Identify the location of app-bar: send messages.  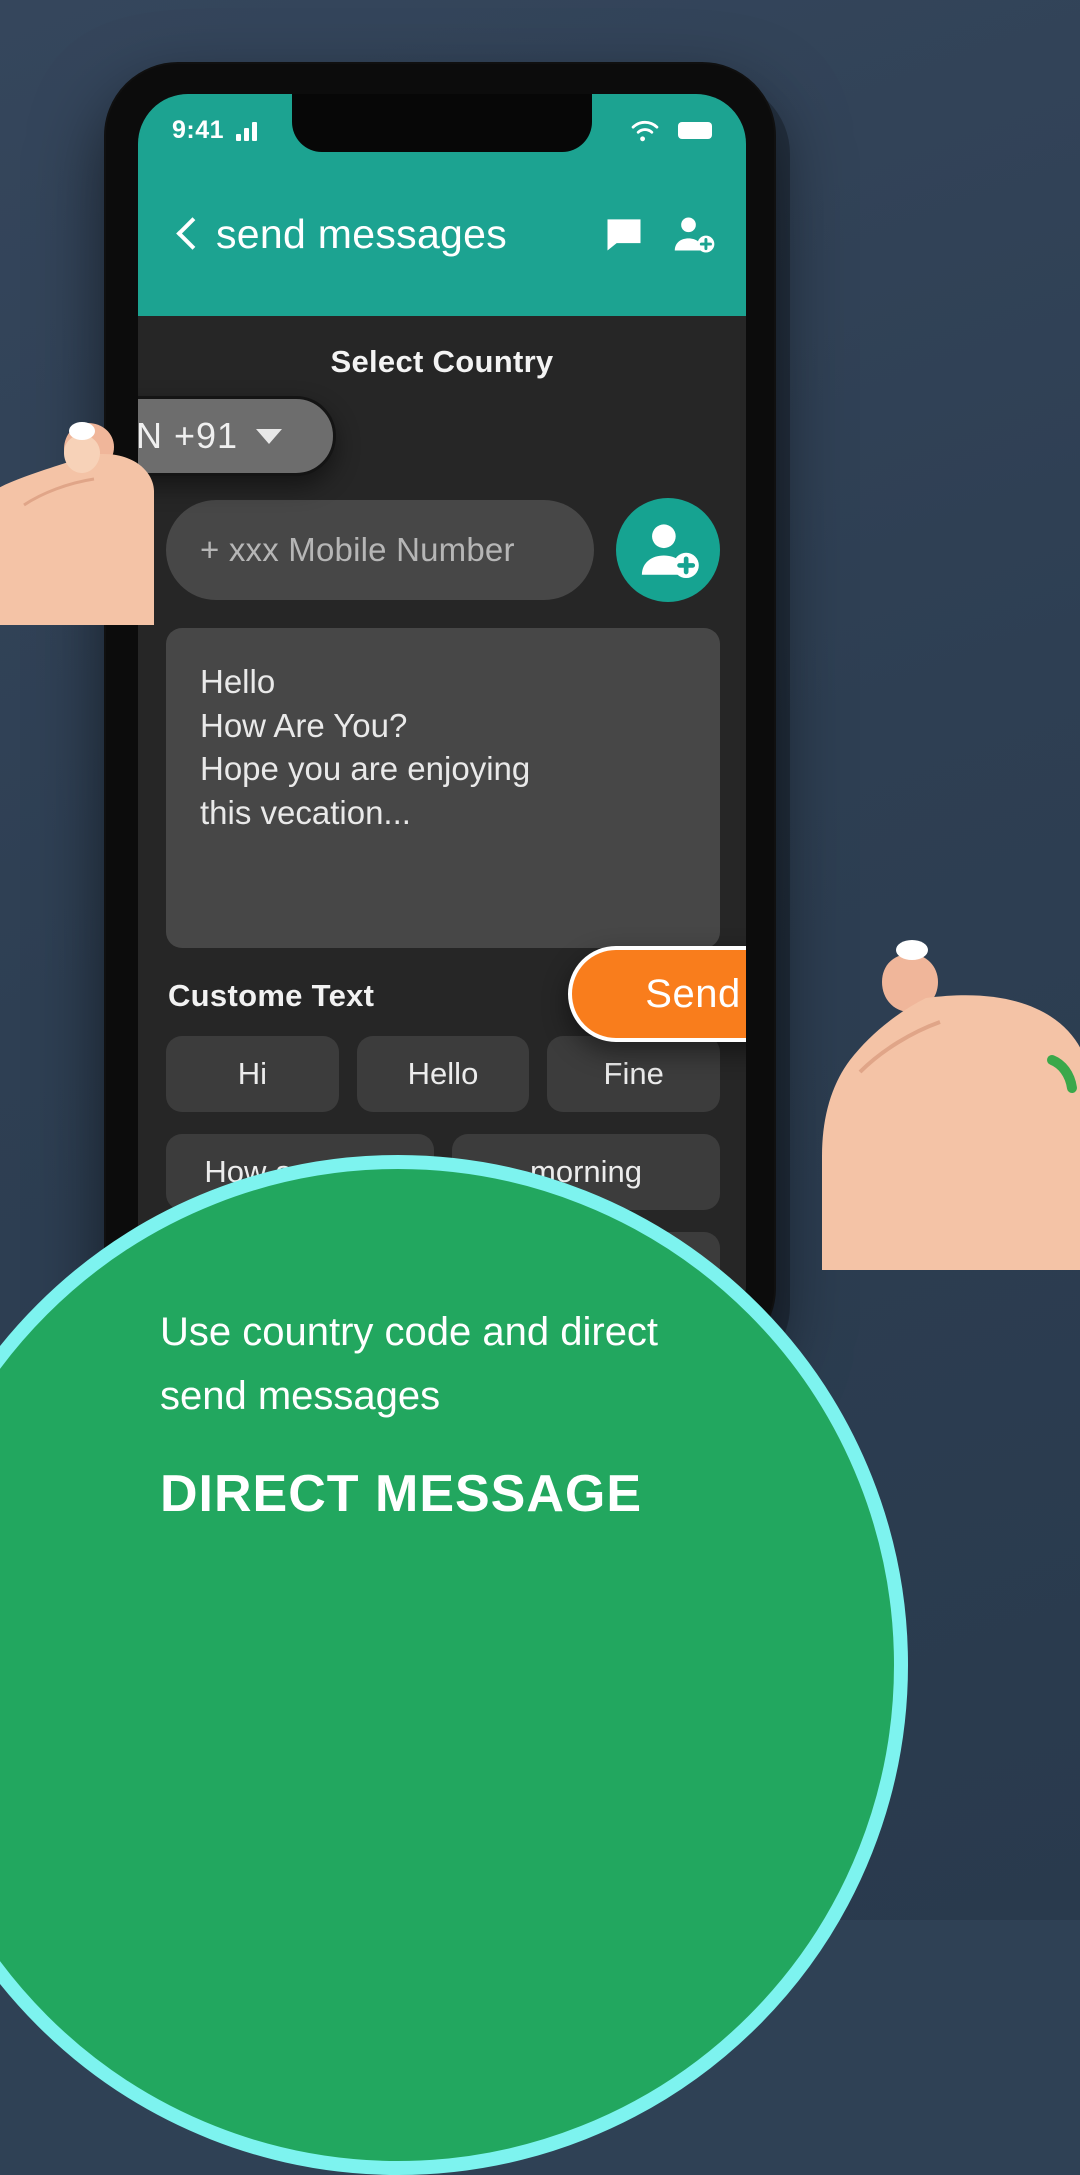
(442, 241).